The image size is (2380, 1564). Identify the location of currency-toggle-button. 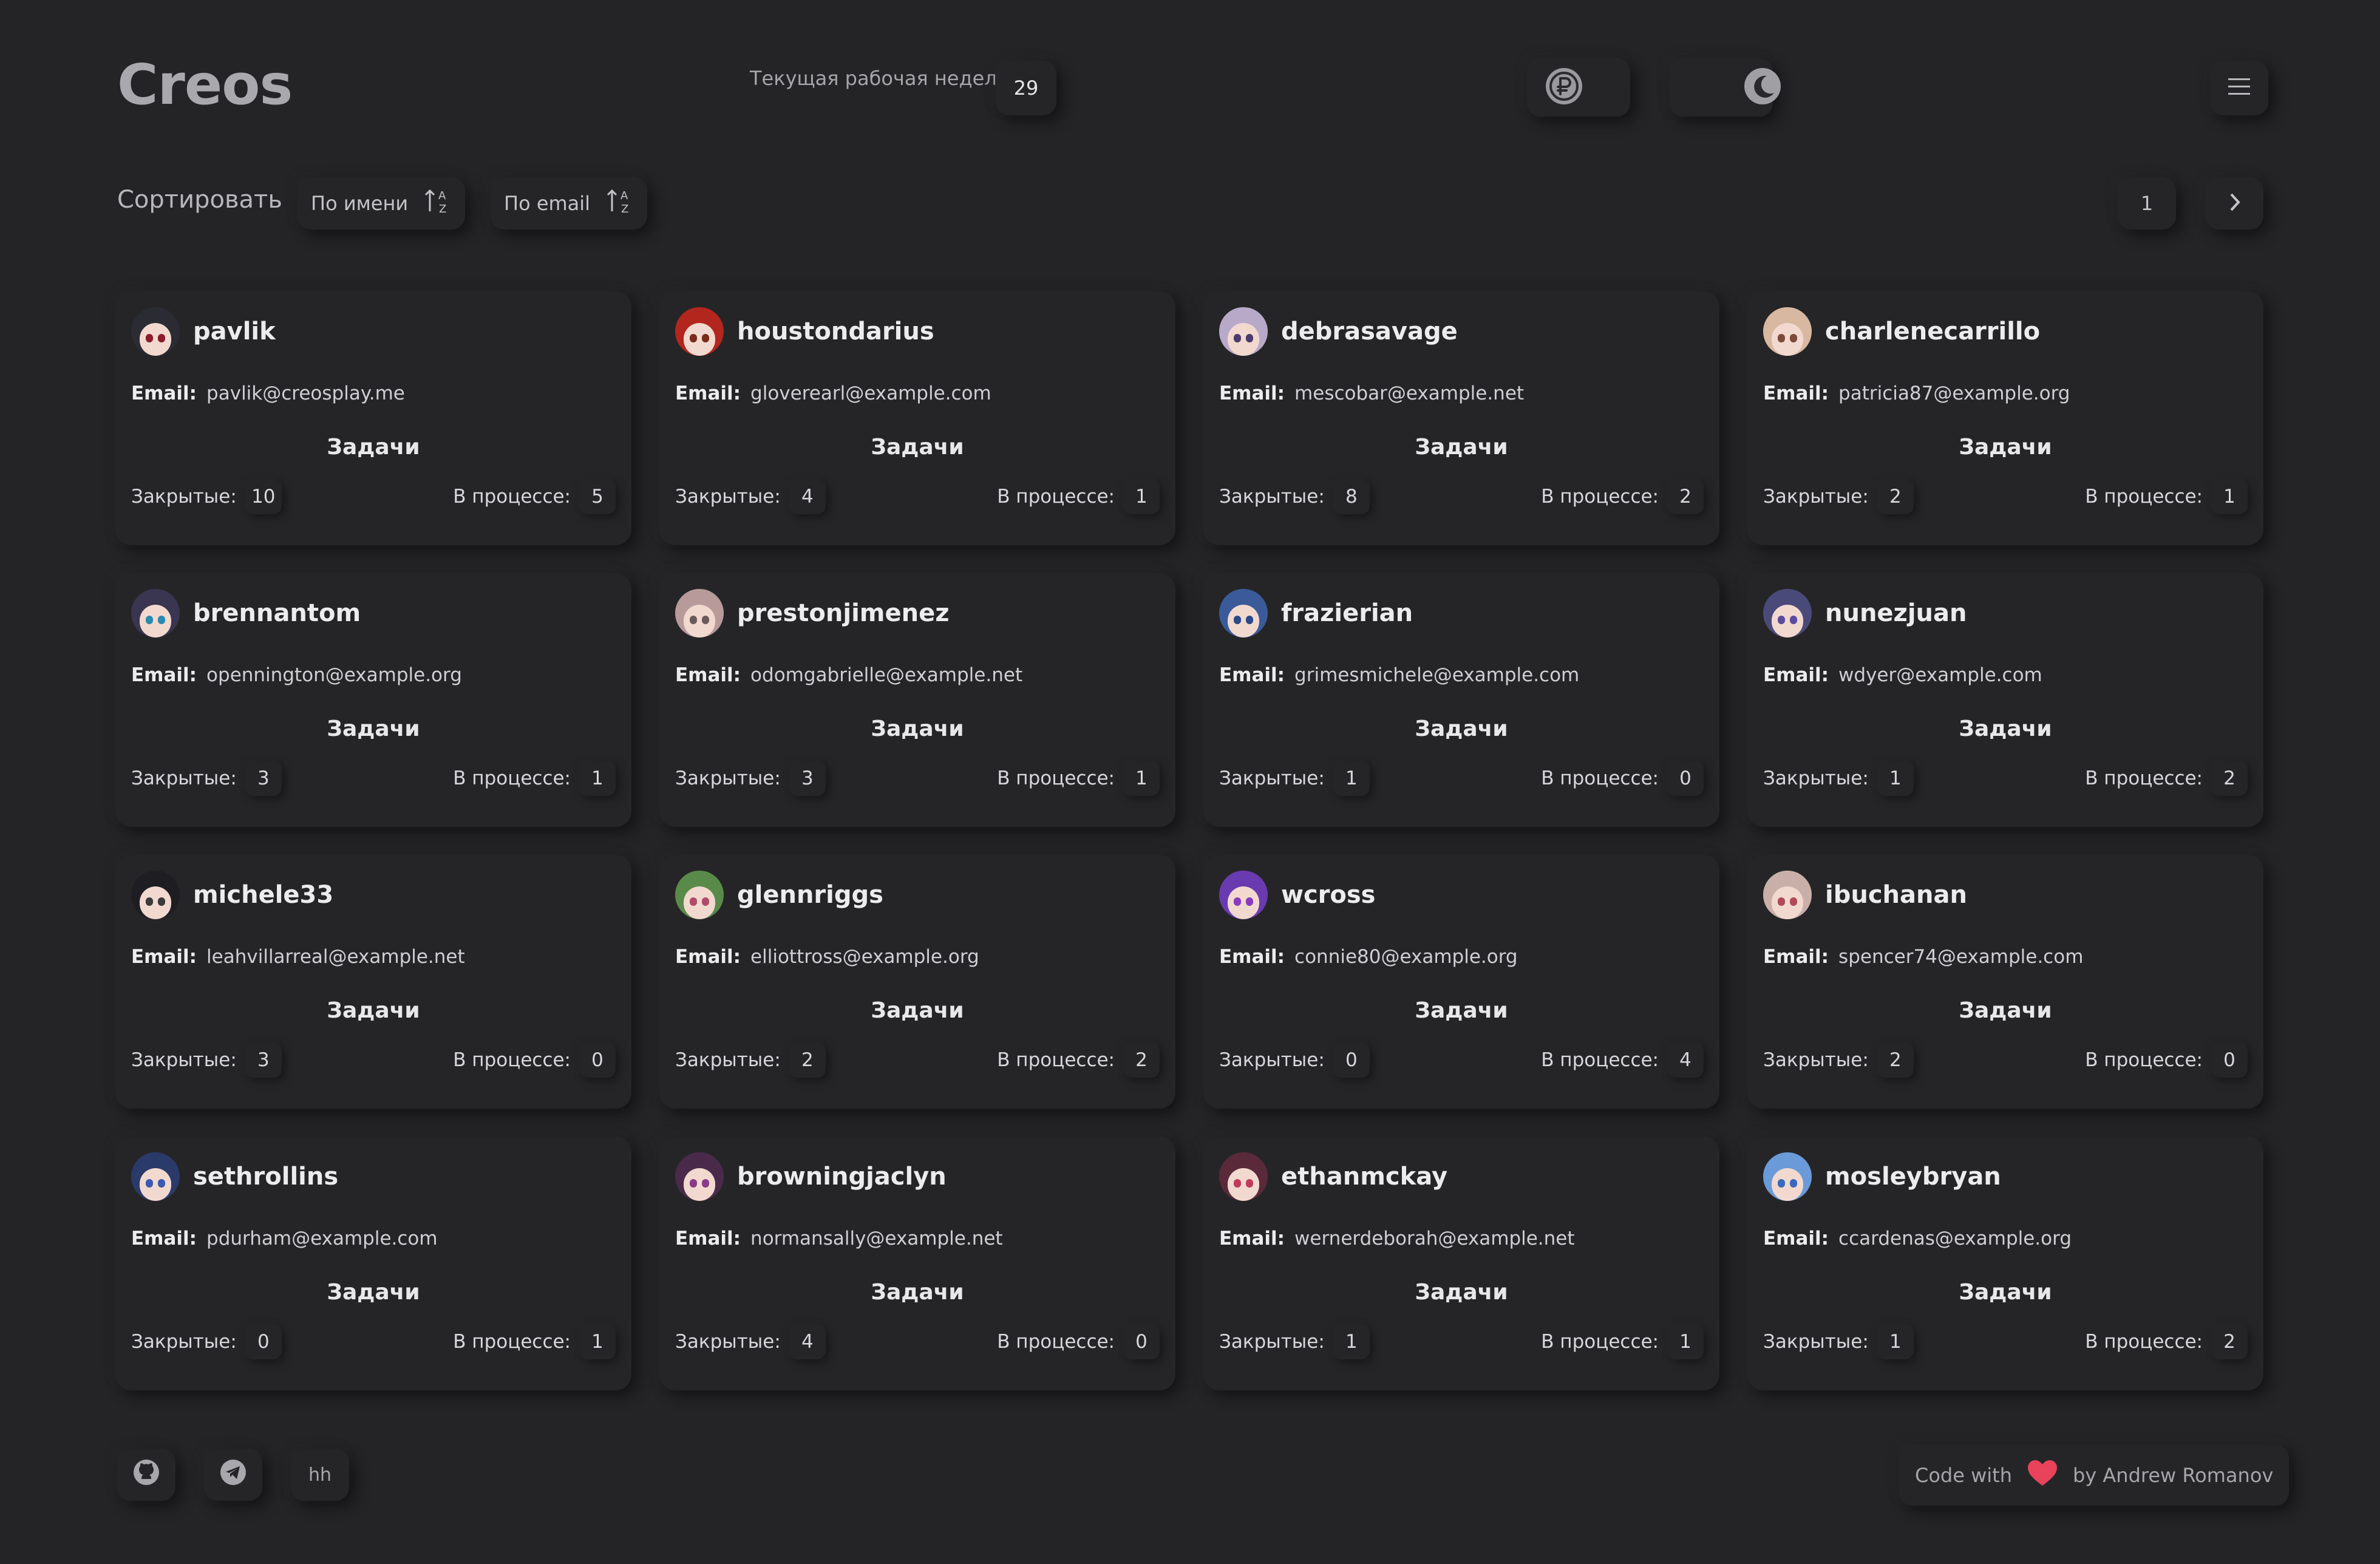
(1578, 87).